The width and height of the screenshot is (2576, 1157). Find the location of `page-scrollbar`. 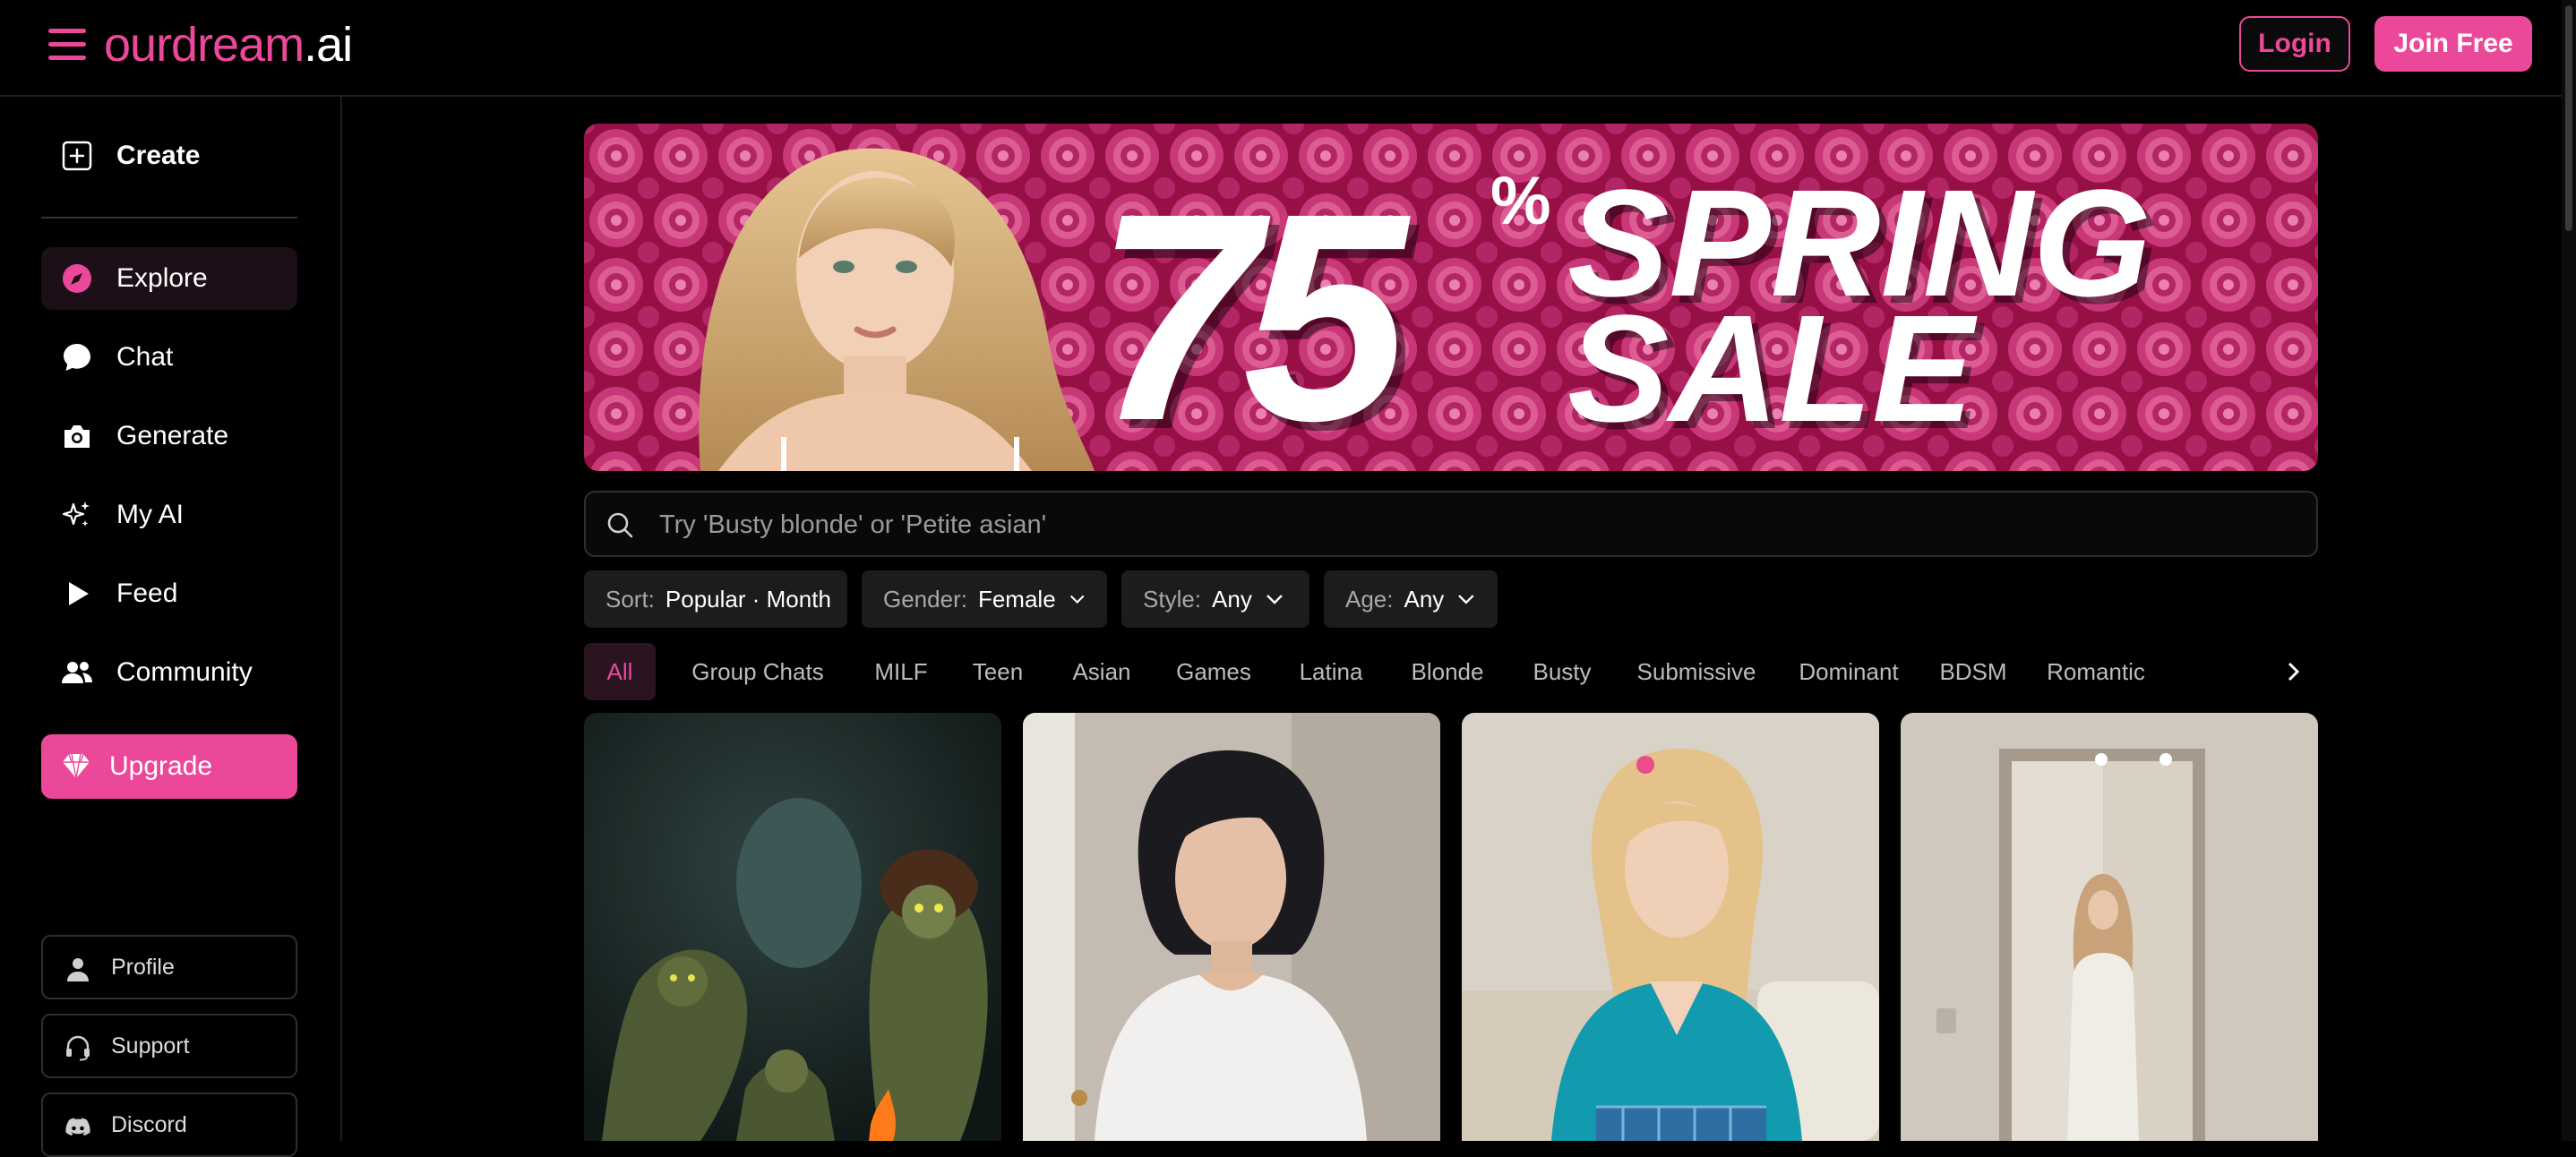

page-scrollbar is located at coordinates (2569, 570).